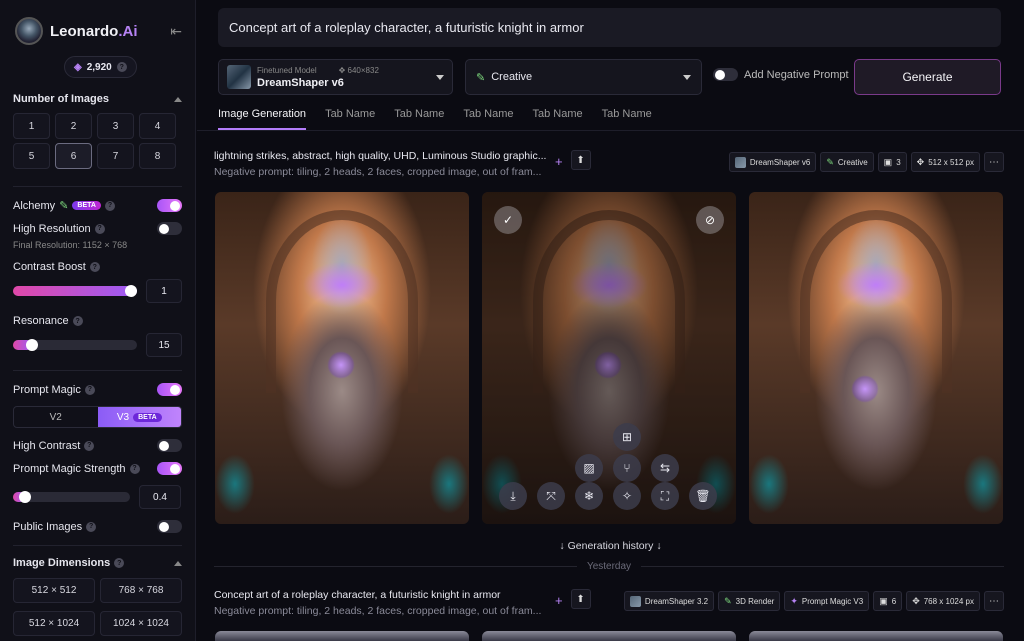 The height and width of the screenshot is (641, 1024). Describe the element at coordinates (440, 77) in the screenshot. I see `chevron-down-icon` at that location.